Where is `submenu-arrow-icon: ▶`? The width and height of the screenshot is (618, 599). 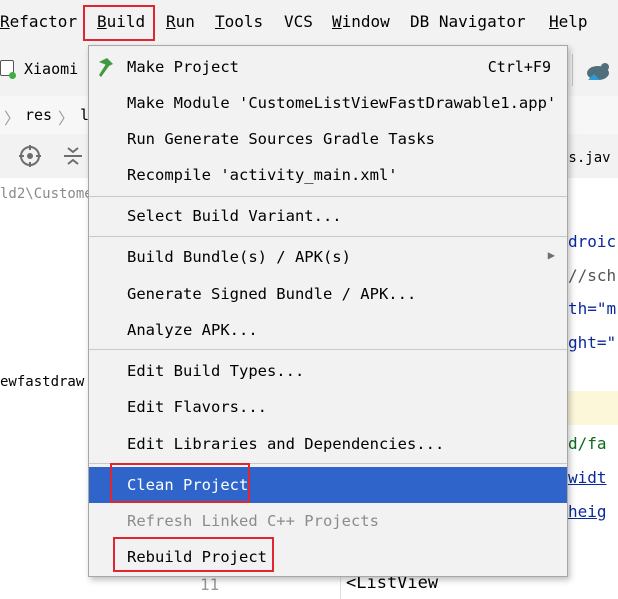 submenu-arrow-icon: ▶ is located at coordinates (551, 255).